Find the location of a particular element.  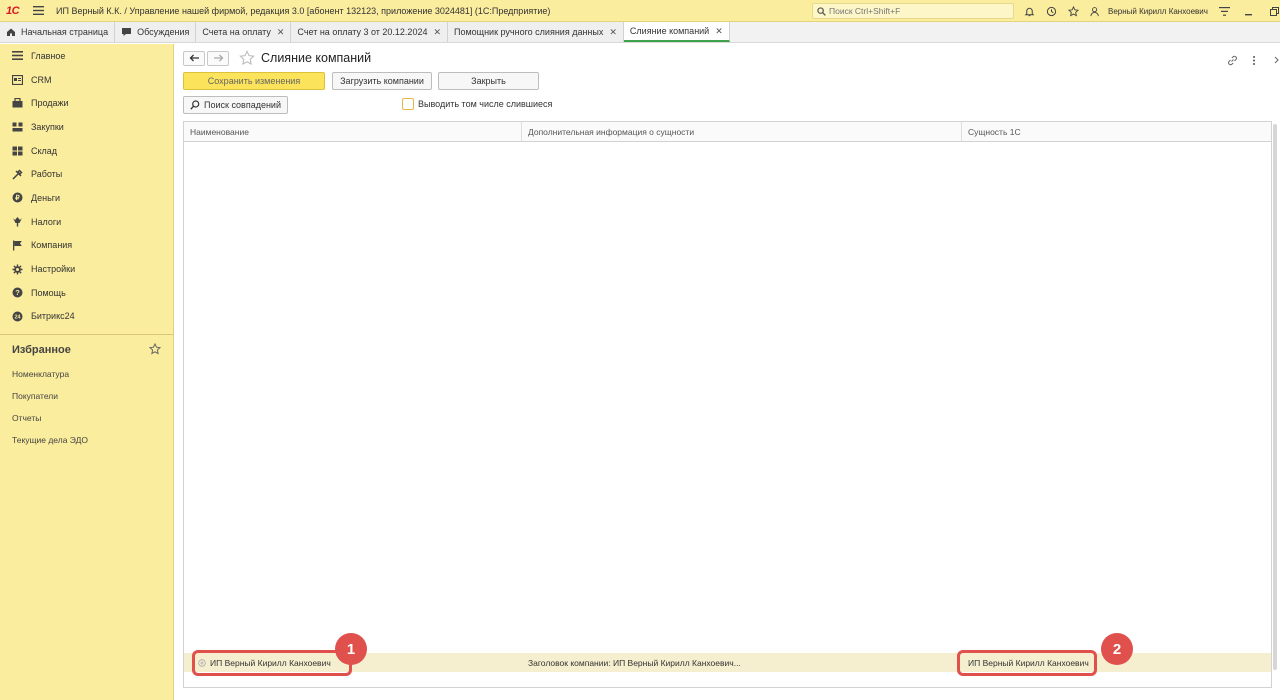

history-icon is located at coordinates (1051, 11).